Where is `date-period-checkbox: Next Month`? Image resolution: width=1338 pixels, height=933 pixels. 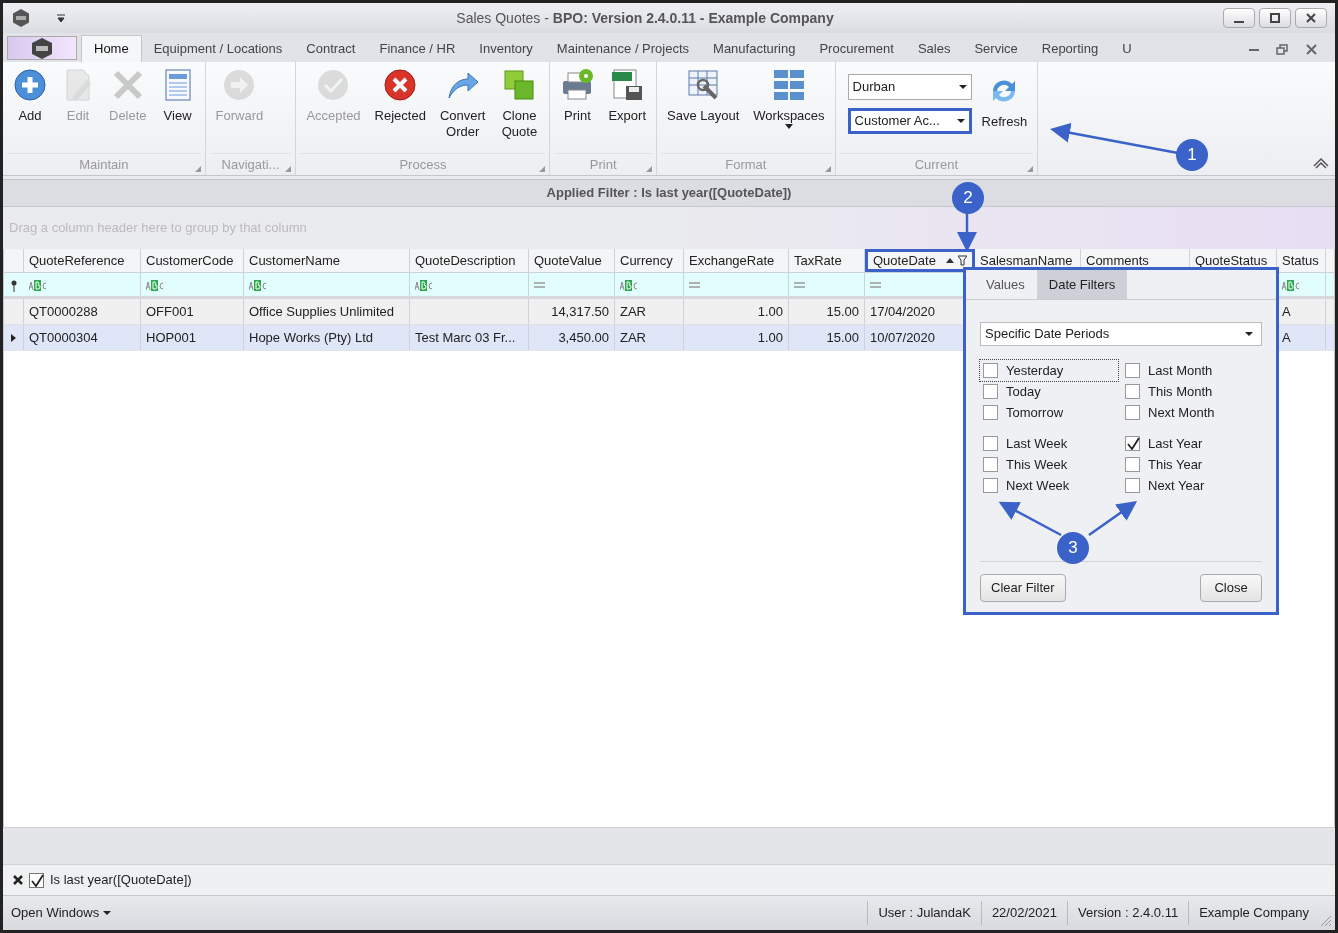
date-period-checkbox: Next Month is located at coordinates (1182, 412).